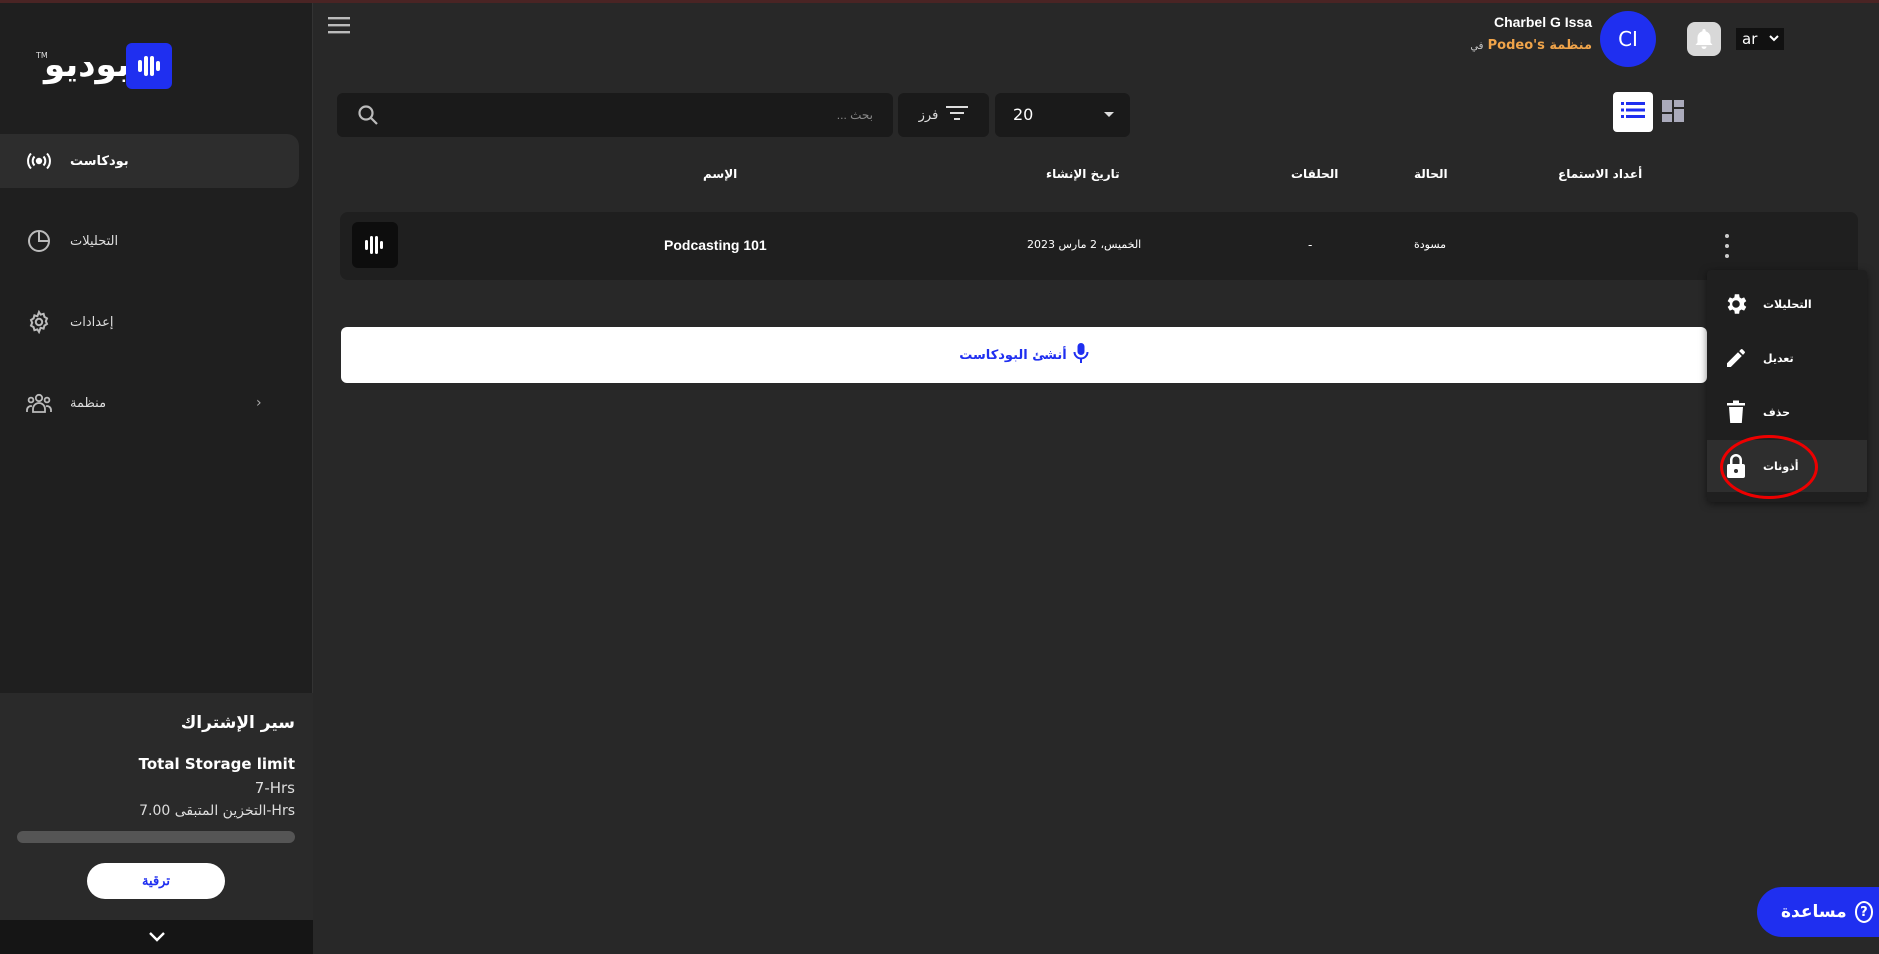 The width and height of the screenshot is (1879, 954). I want to click on search-input, so click(633, 115).